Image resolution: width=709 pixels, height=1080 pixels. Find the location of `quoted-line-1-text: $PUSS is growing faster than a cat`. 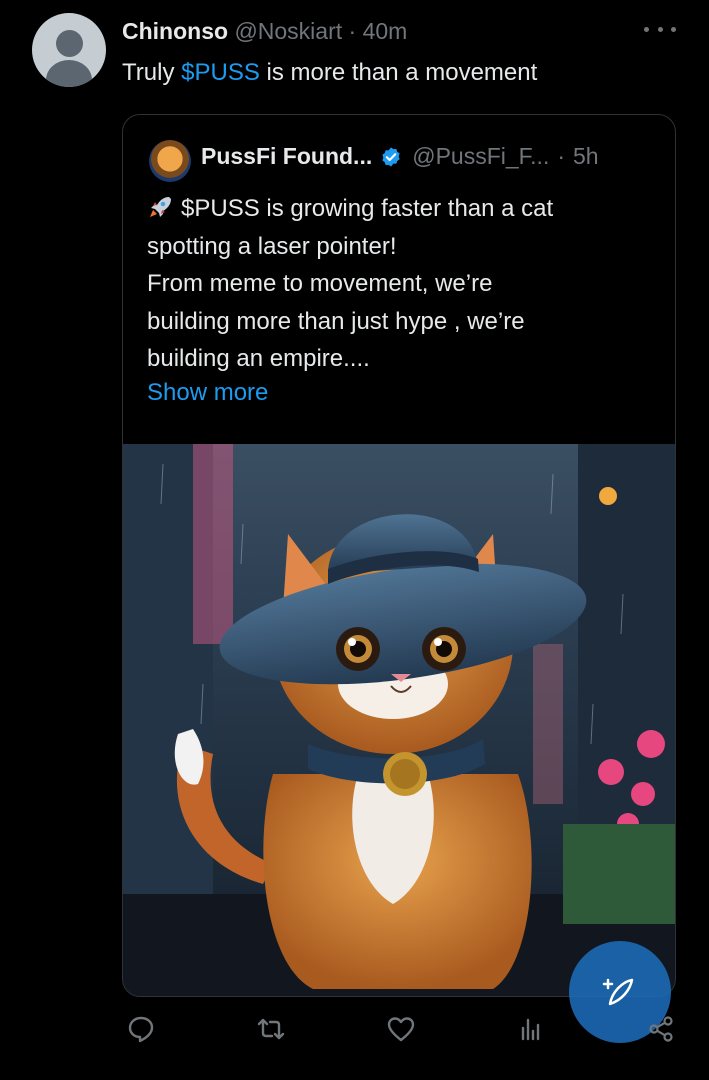

quoted-line-1-text: $PUSS is growing faster than a cat is located at coordinates (367, 208).